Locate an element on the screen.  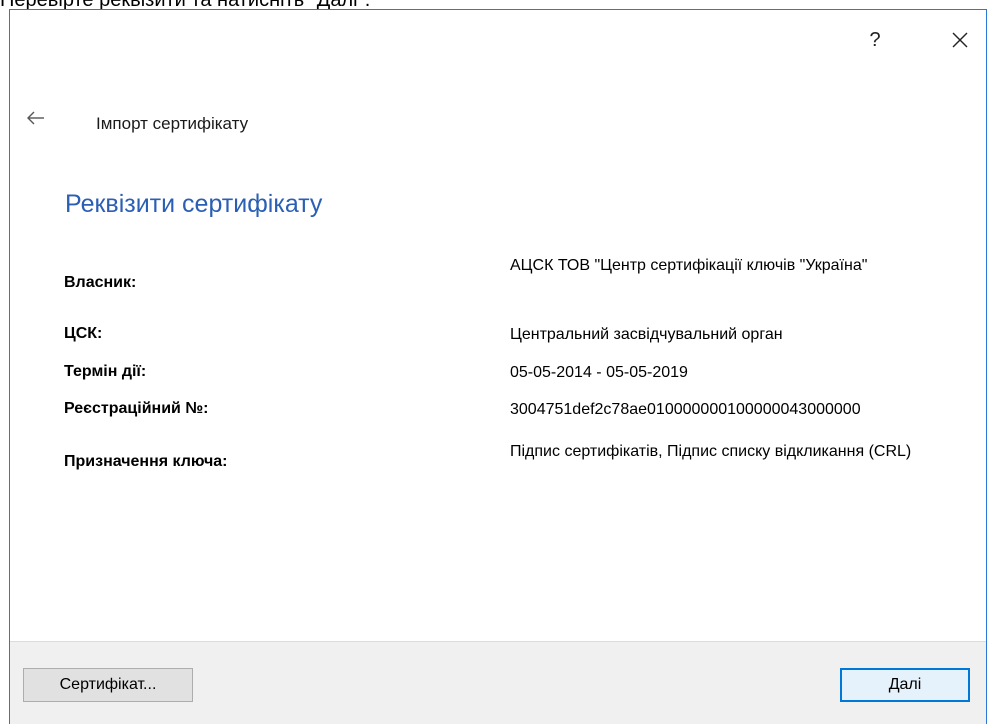
back-arrow-icon is located at coordinates (35, 118).